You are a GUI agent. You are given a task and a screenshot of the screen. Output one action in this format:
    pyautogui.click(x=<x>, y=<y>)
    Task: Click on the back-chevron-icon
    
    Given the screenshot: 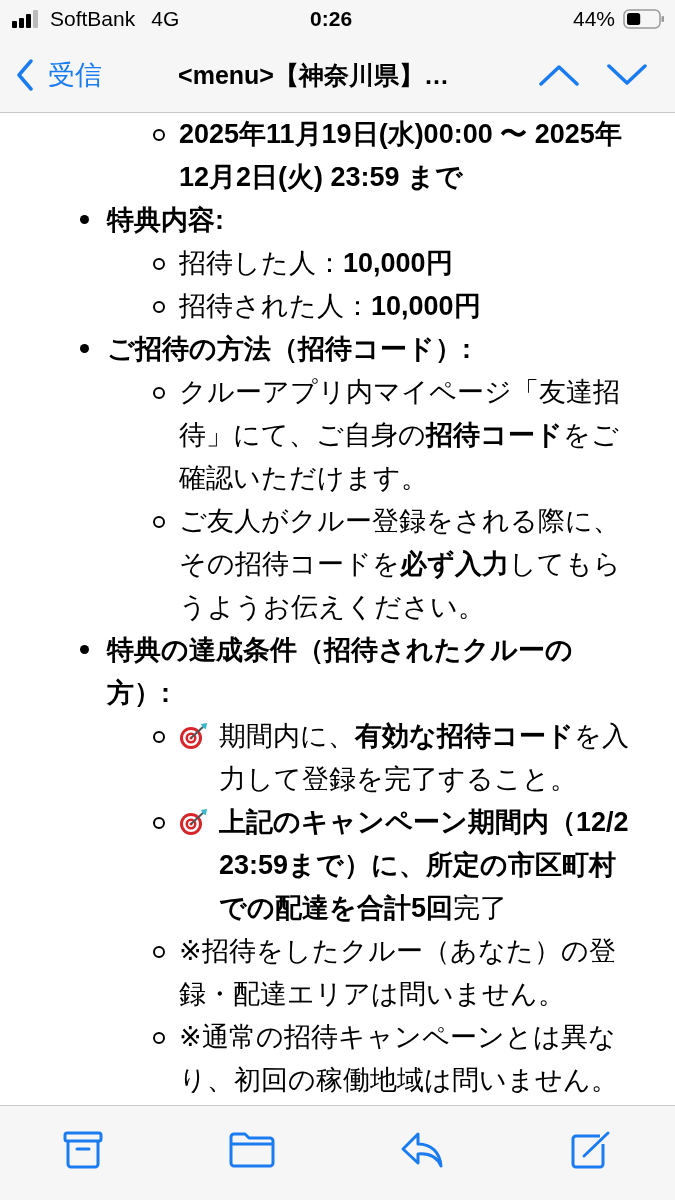 What is the action you would take?
    pyautogui.click(x=25, y=75)
    